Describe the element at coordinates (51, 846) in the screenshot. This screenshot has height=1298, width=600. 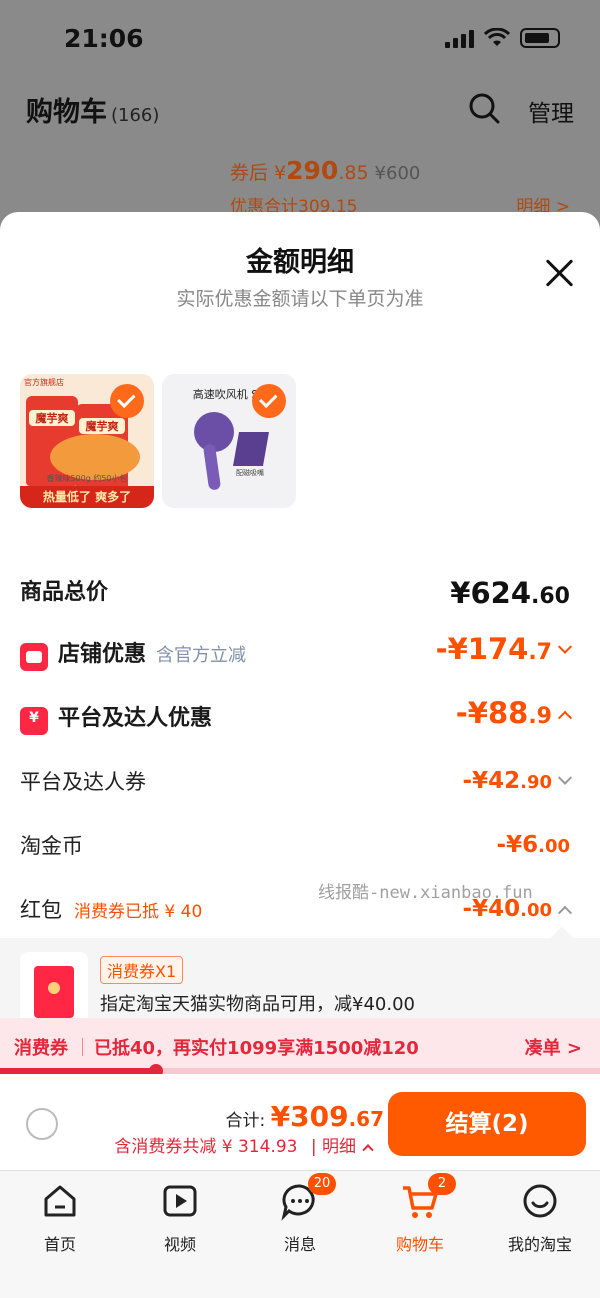
I see `taojinbi-label: 淘金币` at that location.